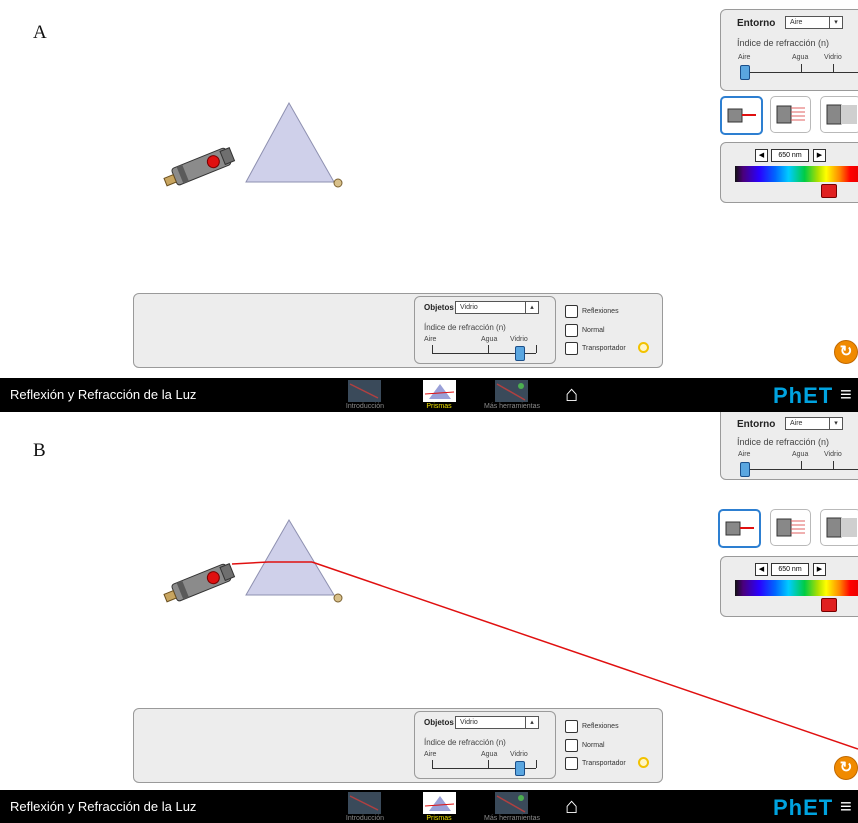 This screenshot has height=823, width=858. Describe the element at coordinates (600, 726) in the screenshot. I see `reflections-label: Reflexiones` at that location.